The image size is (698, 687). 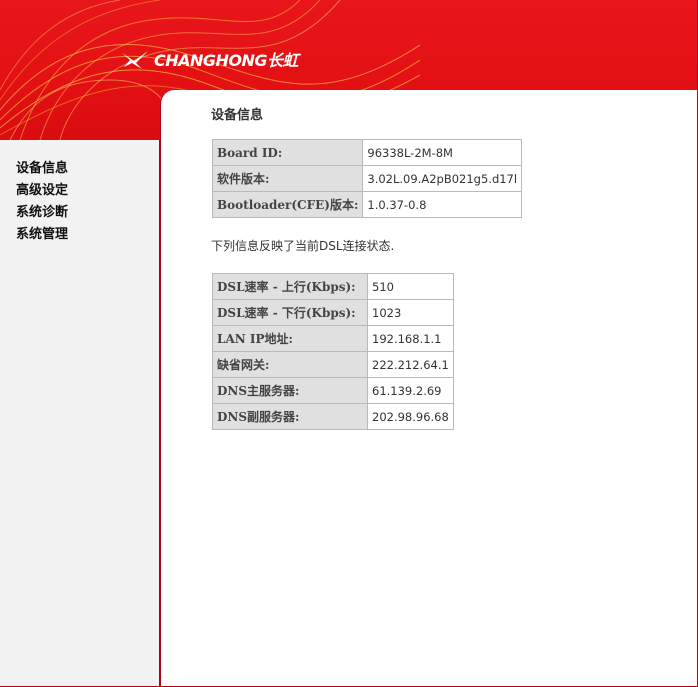 I want to click on sidebar-nav: 设备信息 高级设定 系统诊断 系统管理, so click(x=79, y=193).